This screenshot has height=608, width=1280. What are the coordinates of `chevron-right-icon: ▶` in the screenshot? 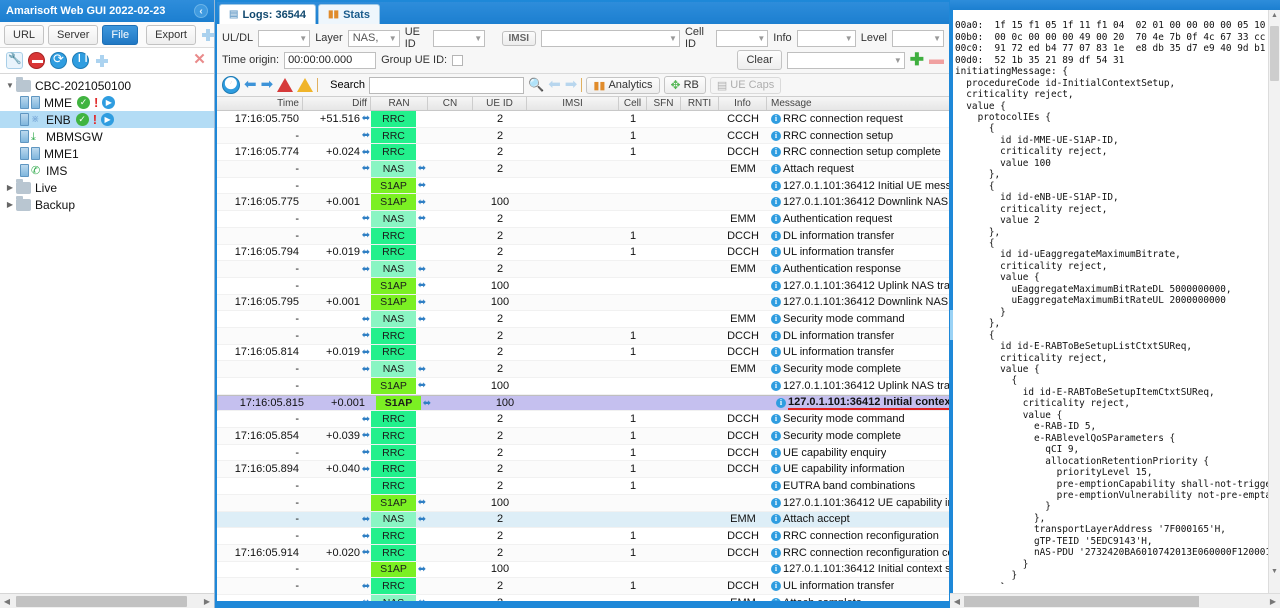 It's located at (10, 187).